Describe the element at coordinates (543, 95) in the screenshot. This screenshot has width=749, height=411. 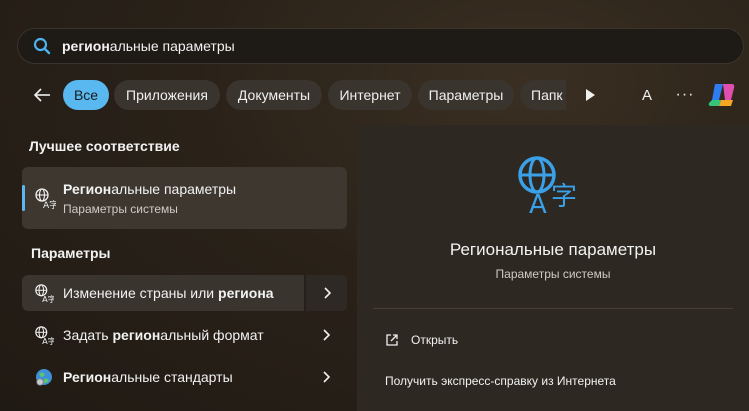
I see `filter-folders: Папк` at that location.